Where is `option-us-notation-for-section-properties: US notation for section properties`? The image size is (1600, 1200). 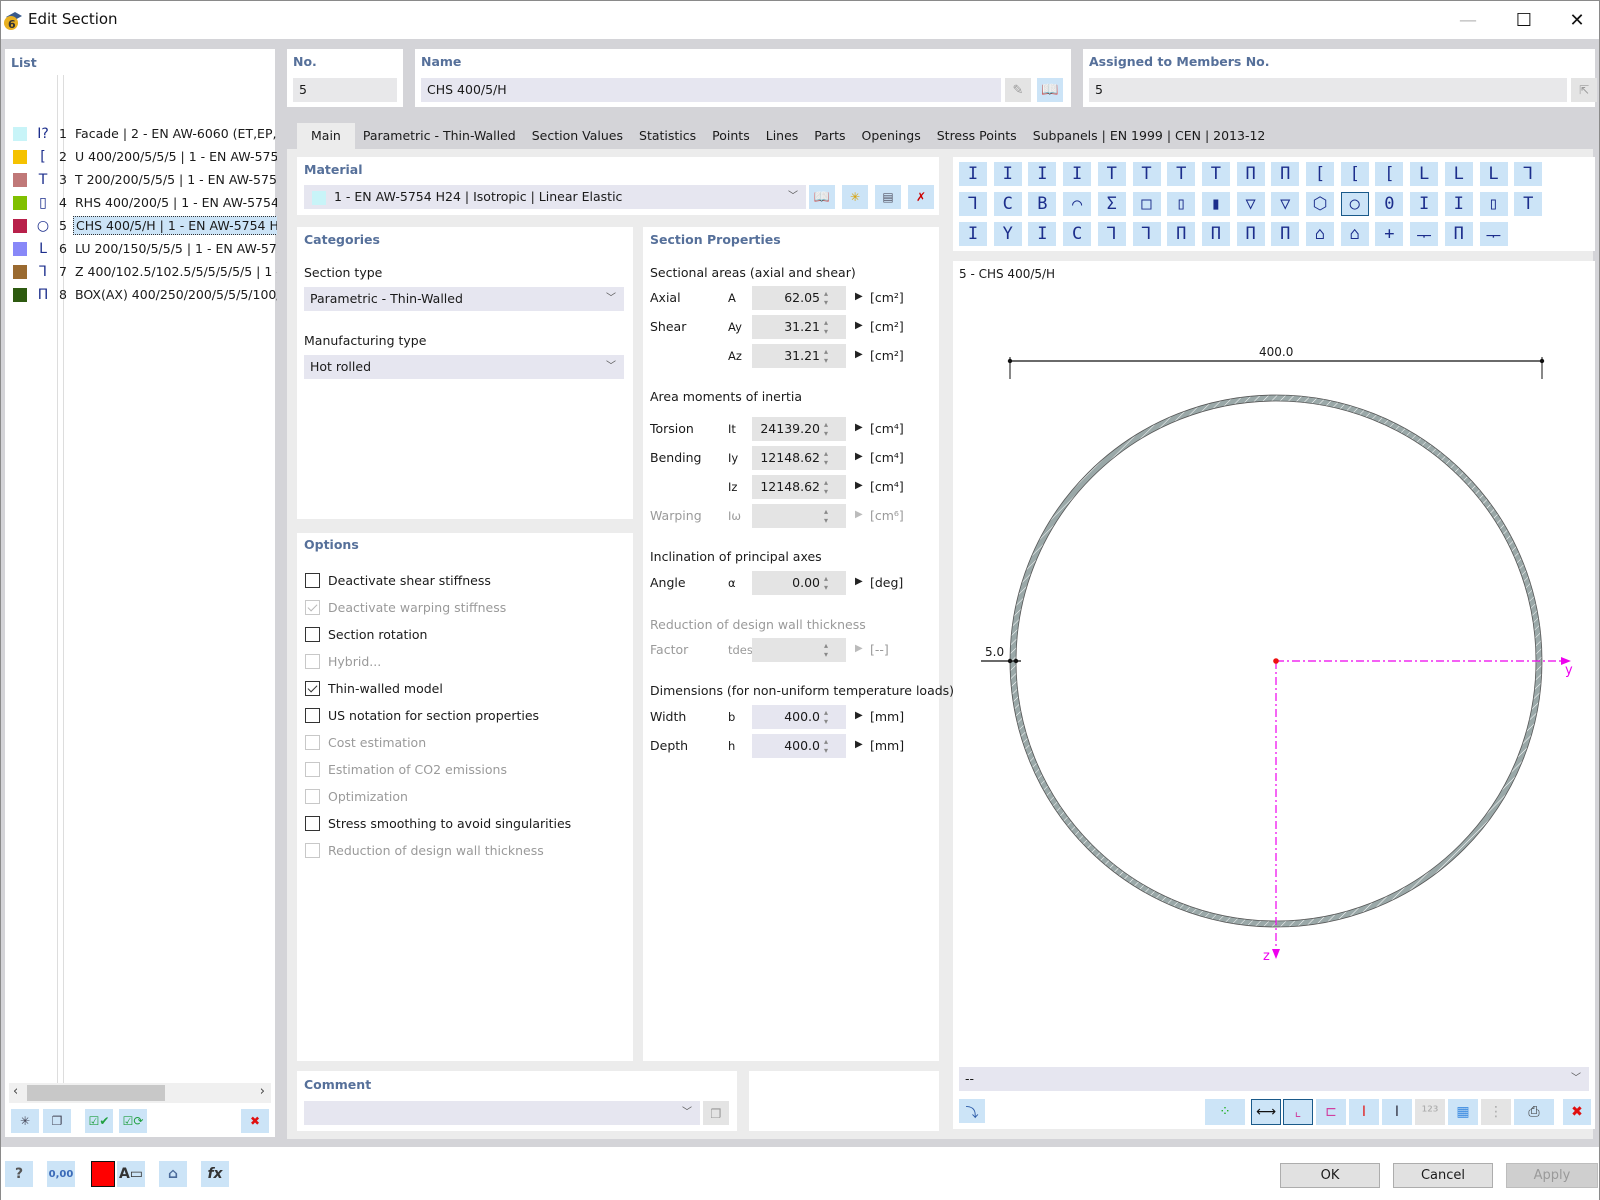
option-us-notation-for-section-properties: US notation for section properties is located at coordinates (422, 715).